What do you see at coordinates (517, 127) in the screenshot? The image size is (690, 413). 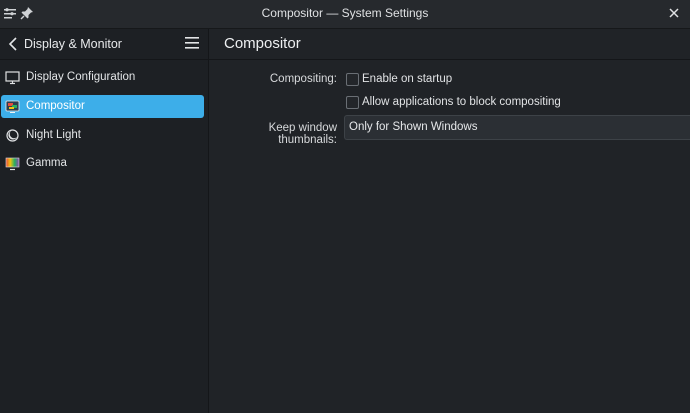 I see `thumbnails-dropdown: Only for Shown Windows` at bounding box center [517, 127].